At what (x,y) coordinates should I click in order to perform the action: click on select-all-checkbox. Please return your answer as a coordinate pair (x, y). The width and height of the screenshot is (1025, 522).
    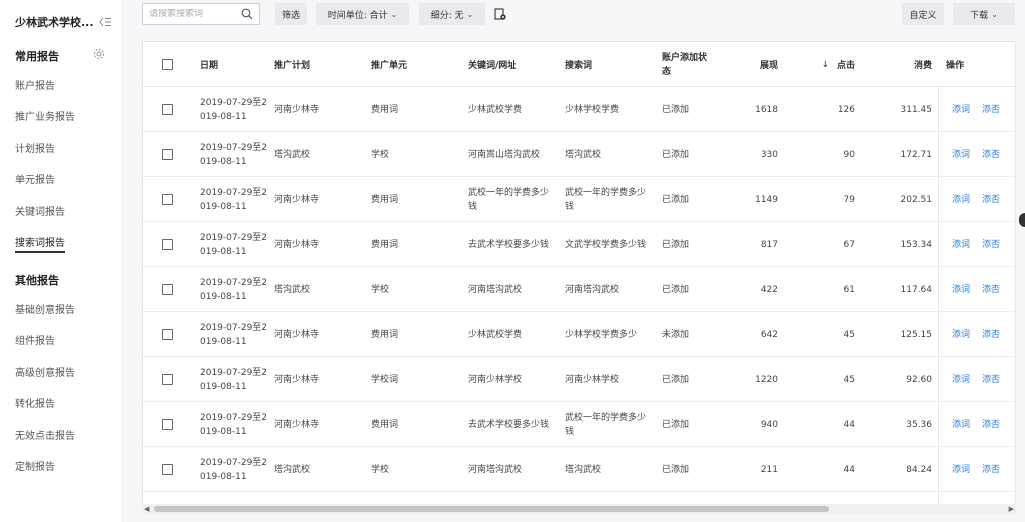
    Looking at the image, I should click on (167, 64).